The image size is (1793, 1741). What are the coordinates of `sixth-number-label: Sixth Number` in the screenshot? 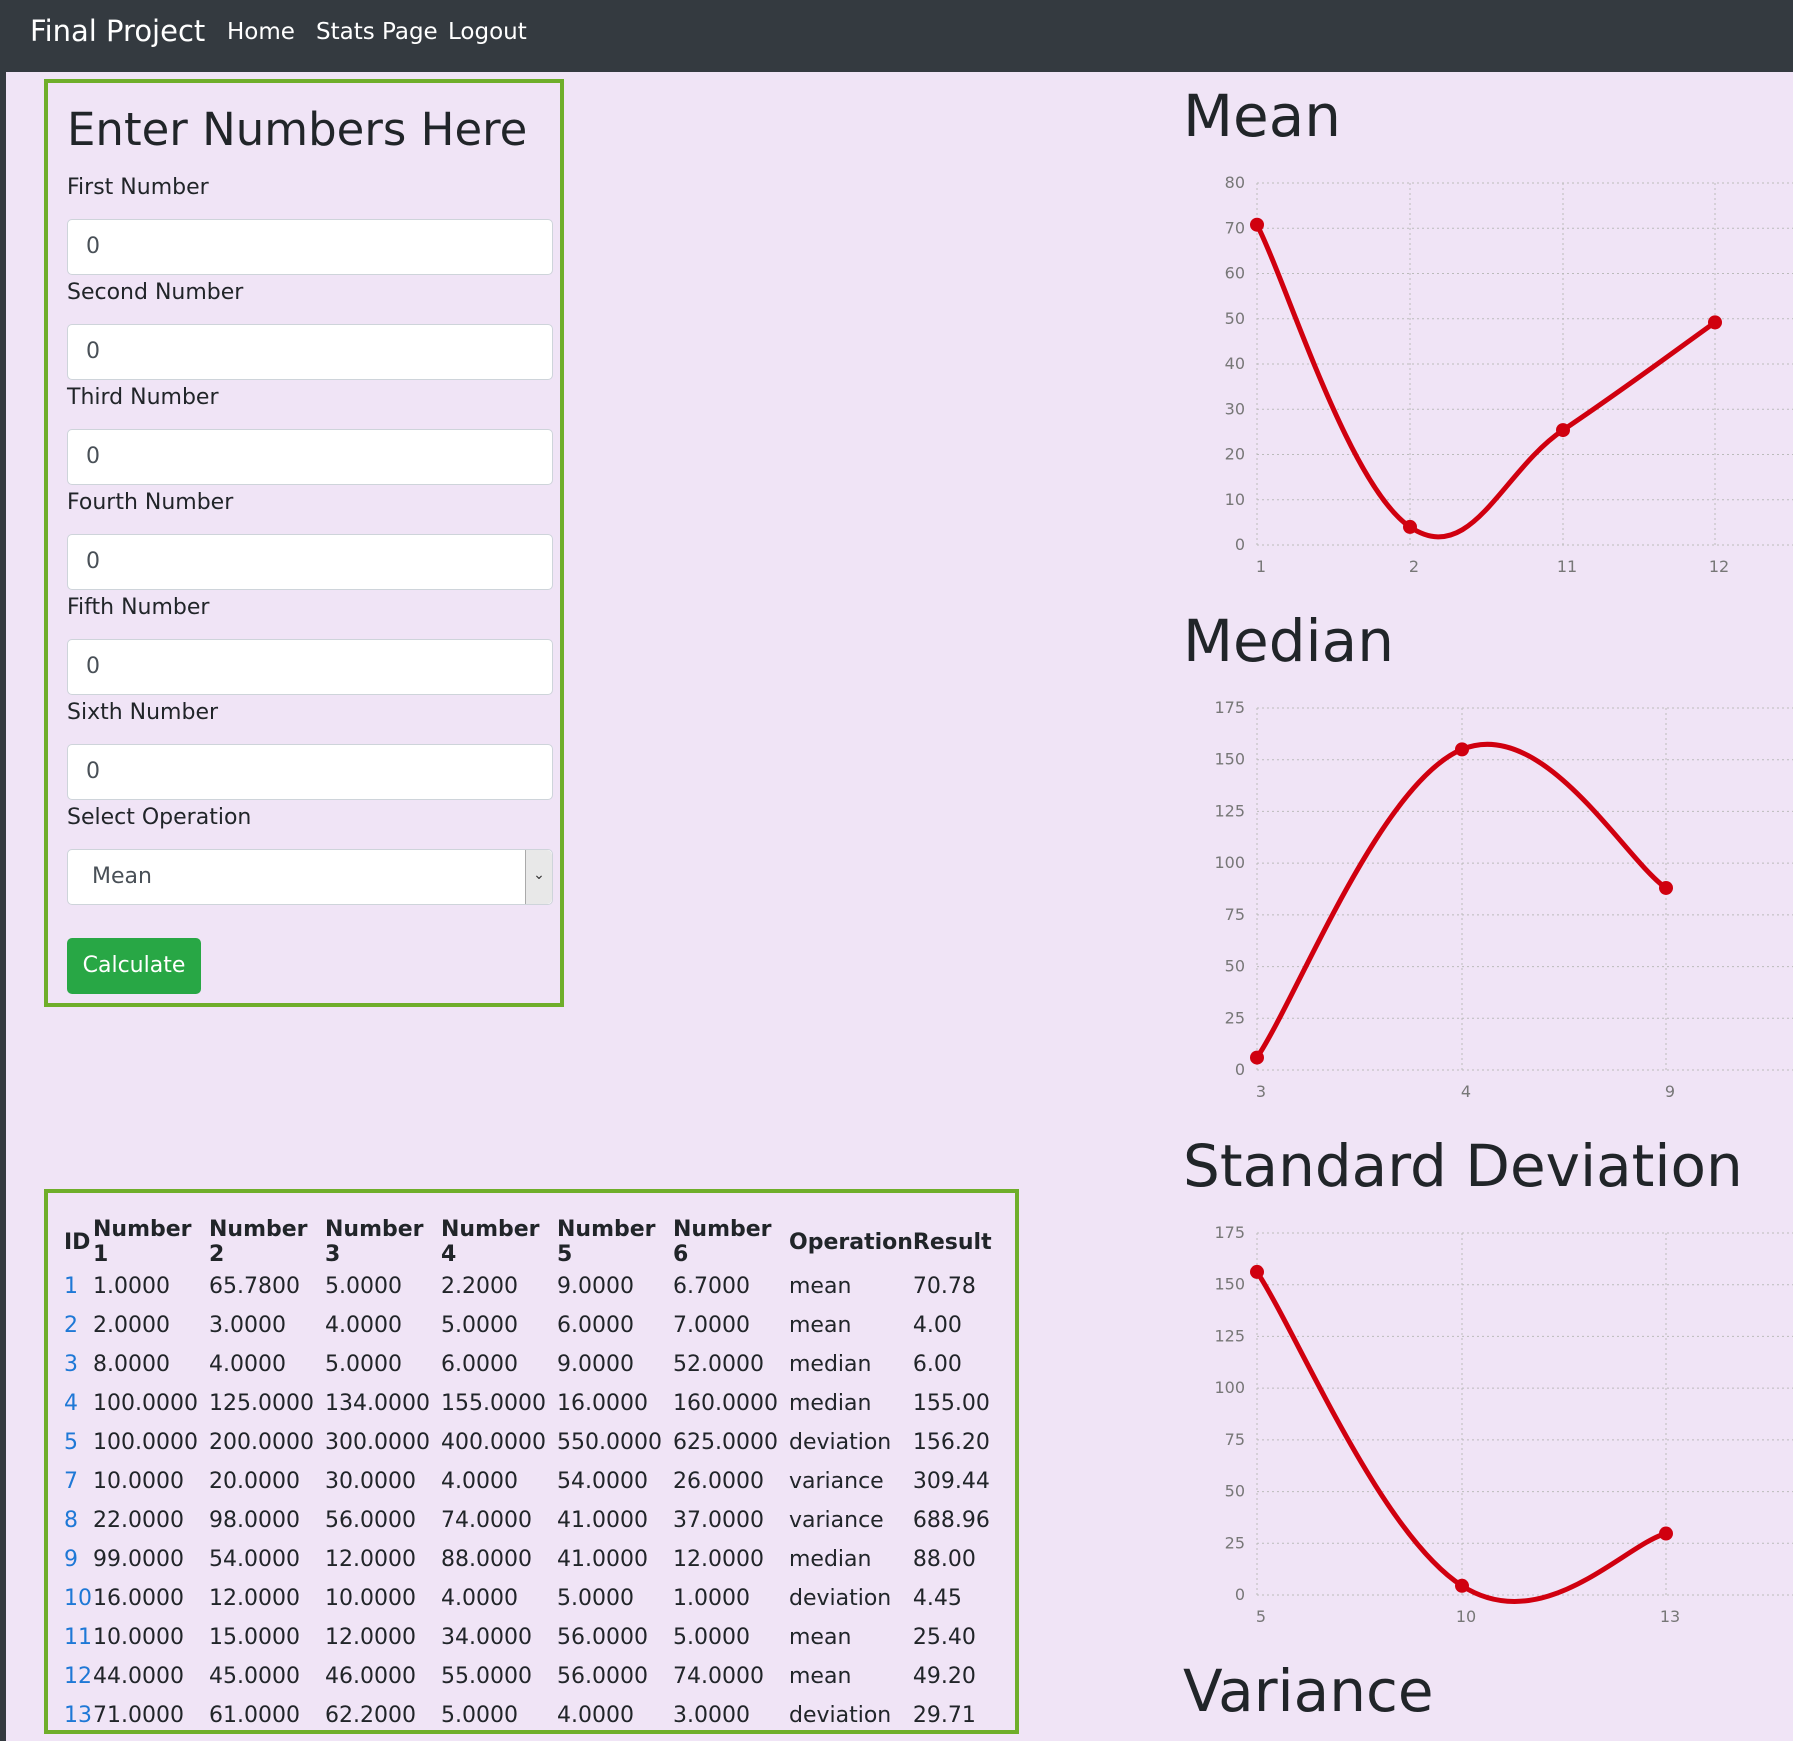 It's located at (143, 712).